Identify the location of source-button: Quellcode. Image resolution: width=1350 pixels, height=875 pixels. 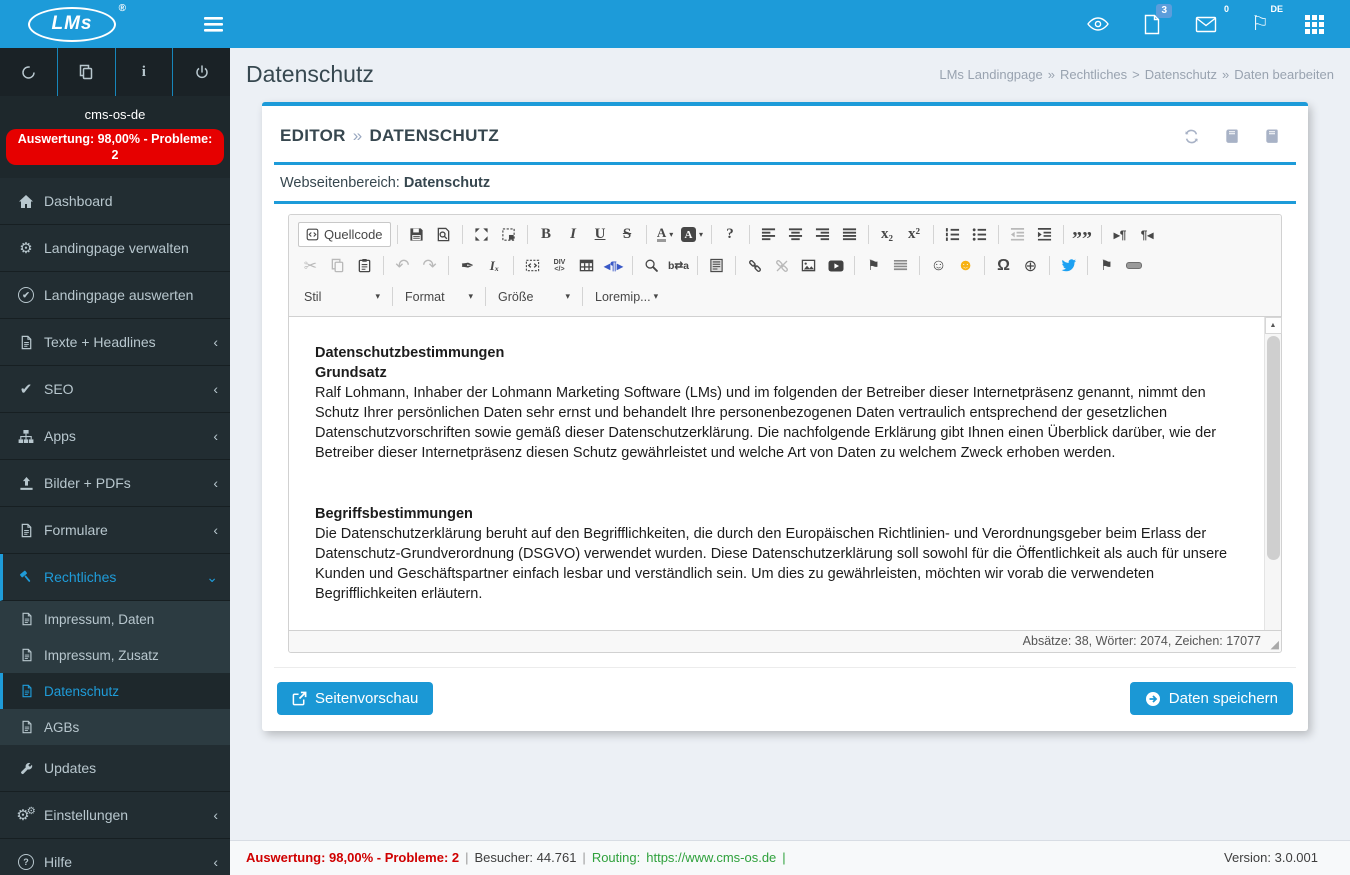
(344, 234).